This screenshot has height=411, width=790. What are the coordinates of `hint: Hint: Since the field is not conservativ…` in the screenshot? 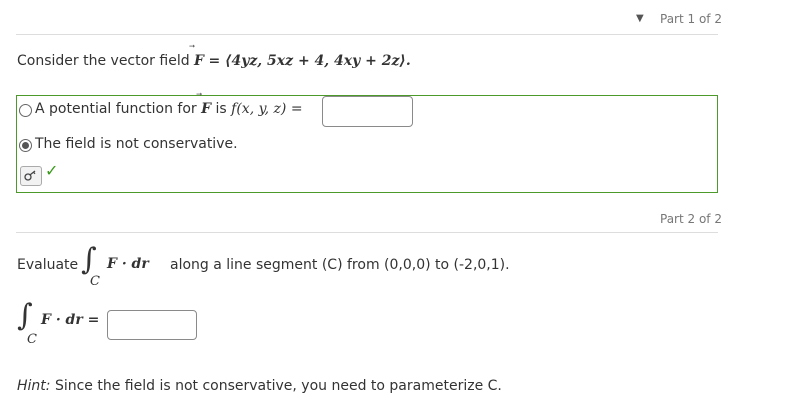 It's located at (259, 386).